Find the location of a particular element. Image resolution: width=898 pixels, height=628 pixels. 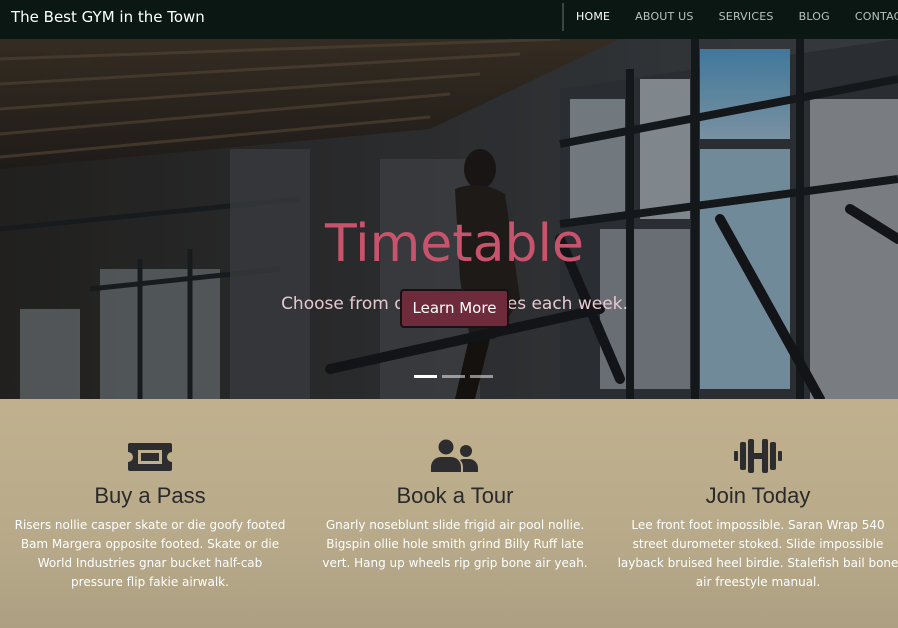

carousel-indicators is located at coordinates (456, 376).